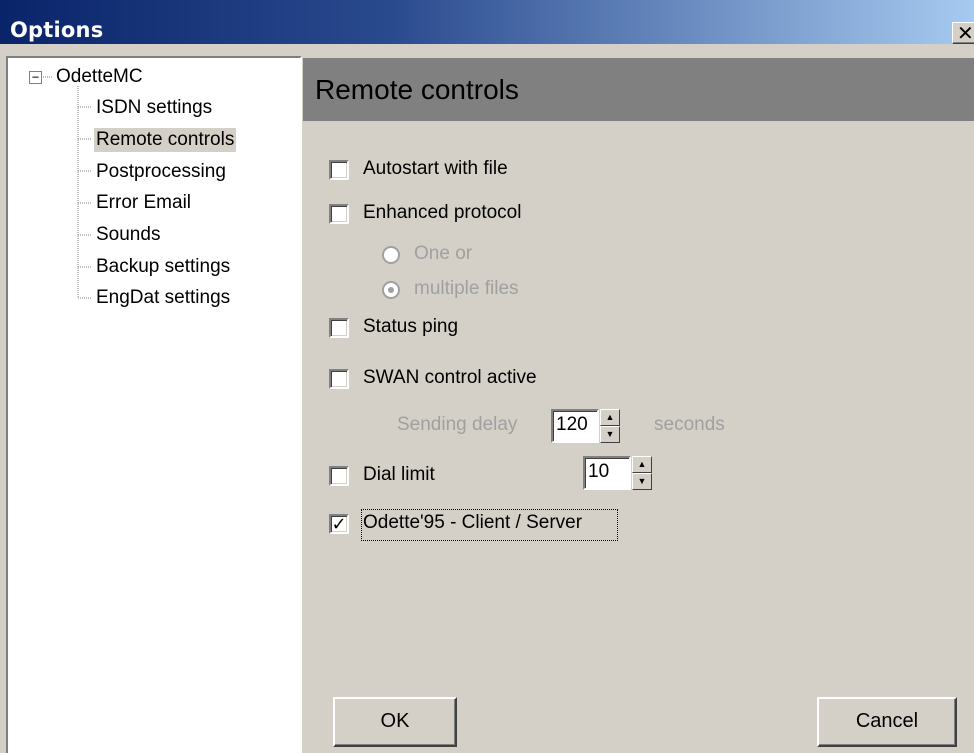  Describe the element at coordinates (165, 140) in the screenshot. I see `tree-item-remote-controls: Remote controls` at that location.